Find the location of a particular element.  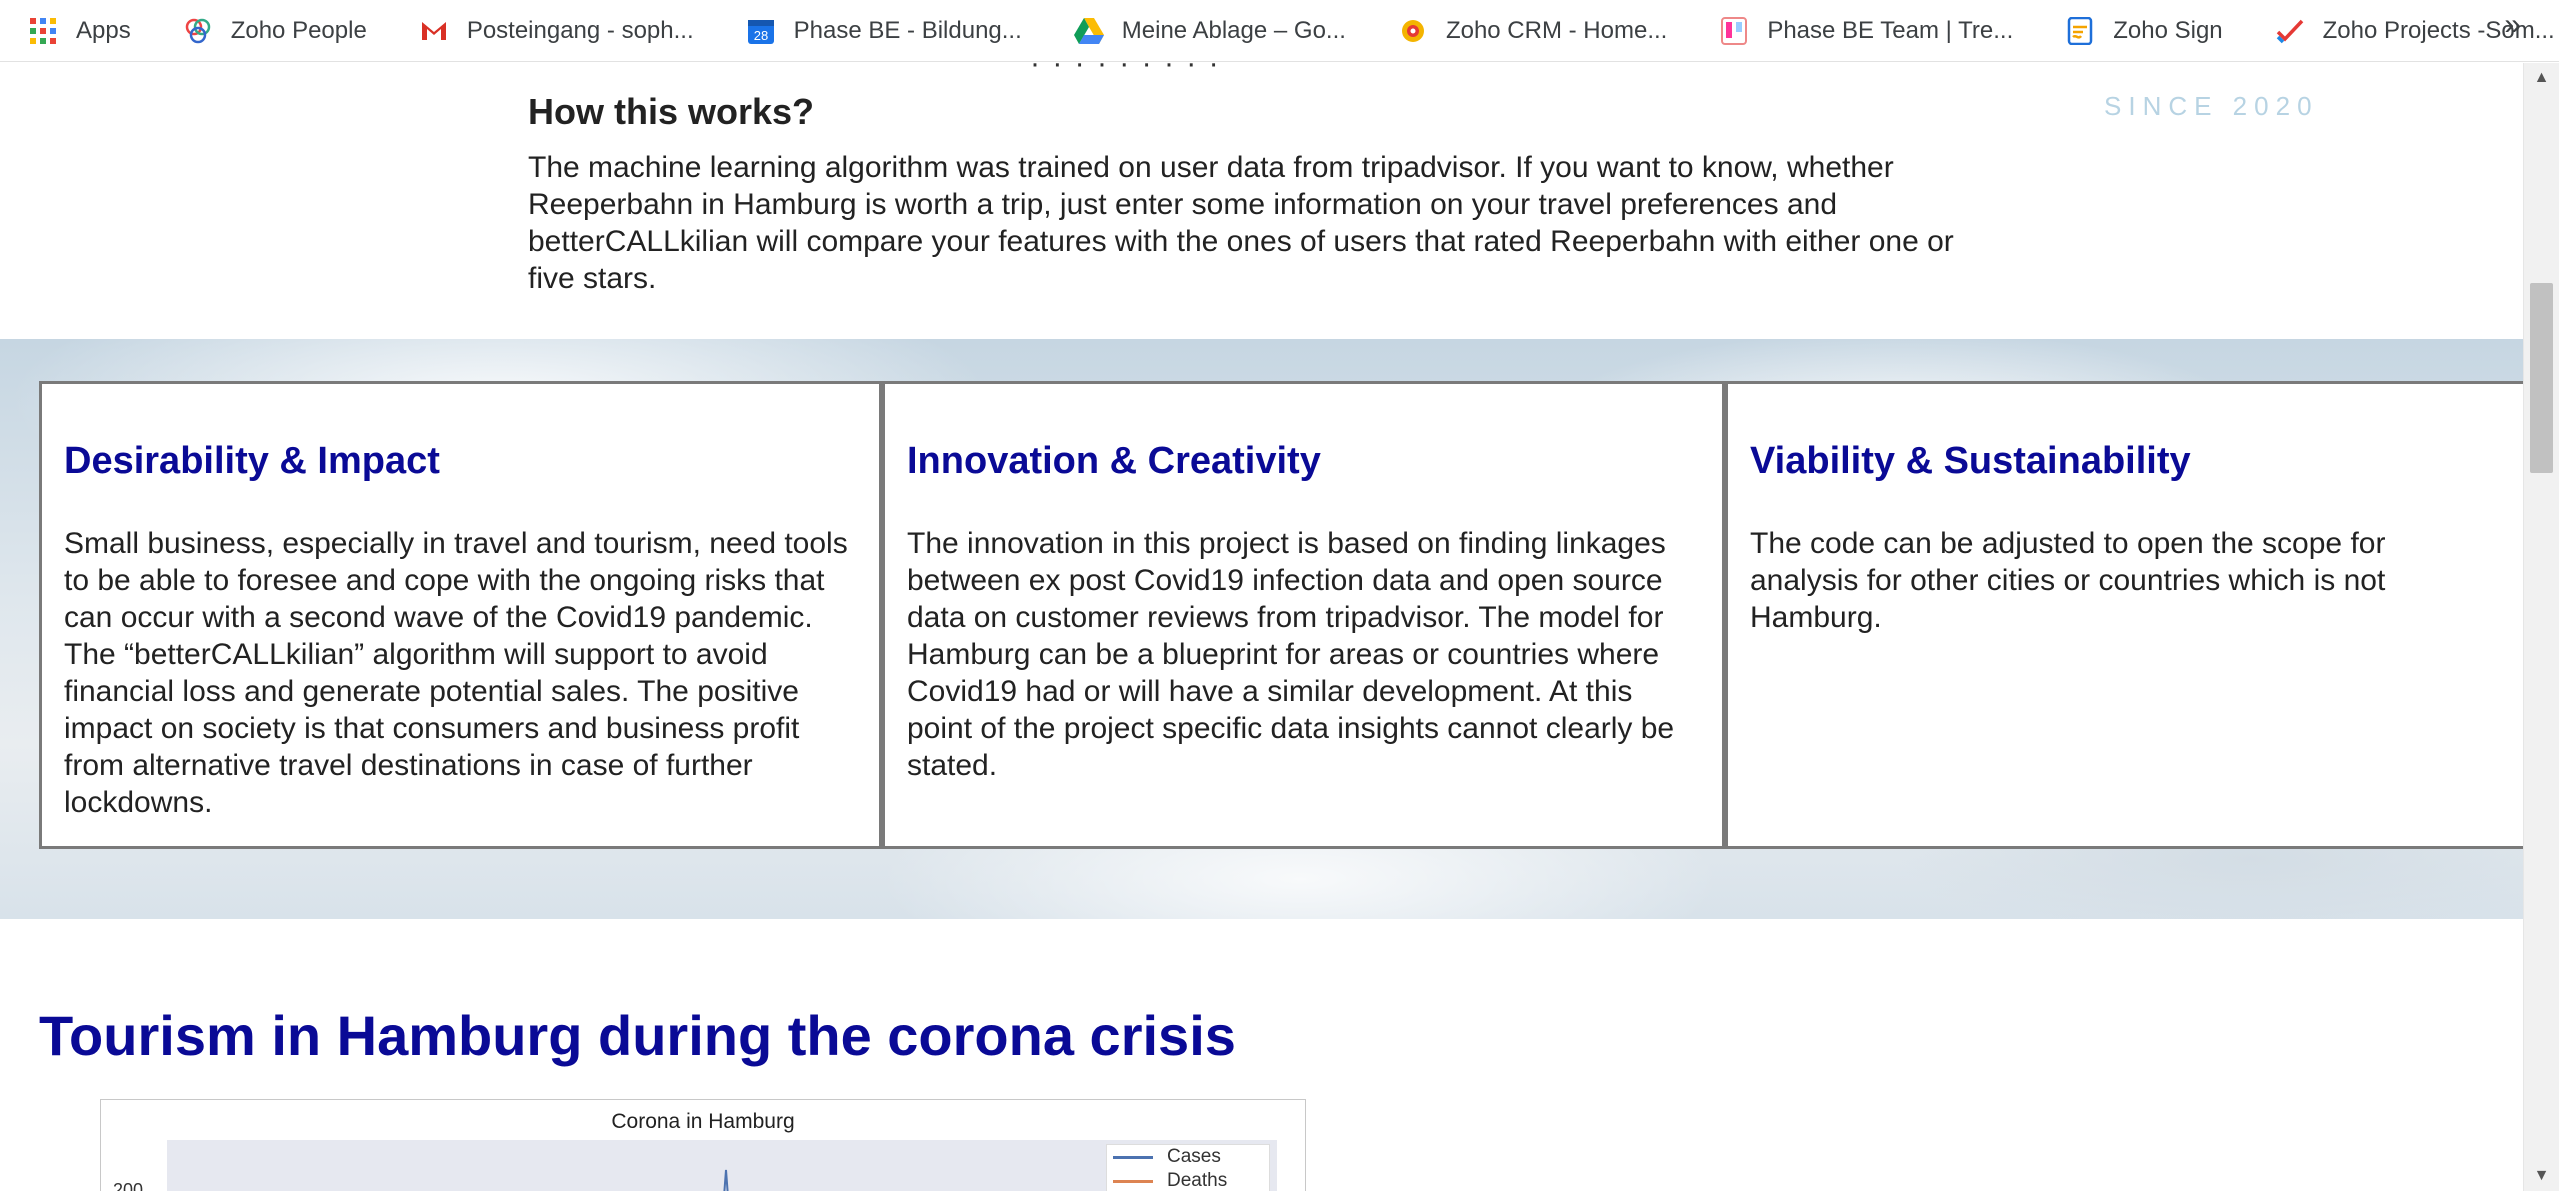

cutoff-text: · · · · · · · · · is located at coordinates (1125, 71).